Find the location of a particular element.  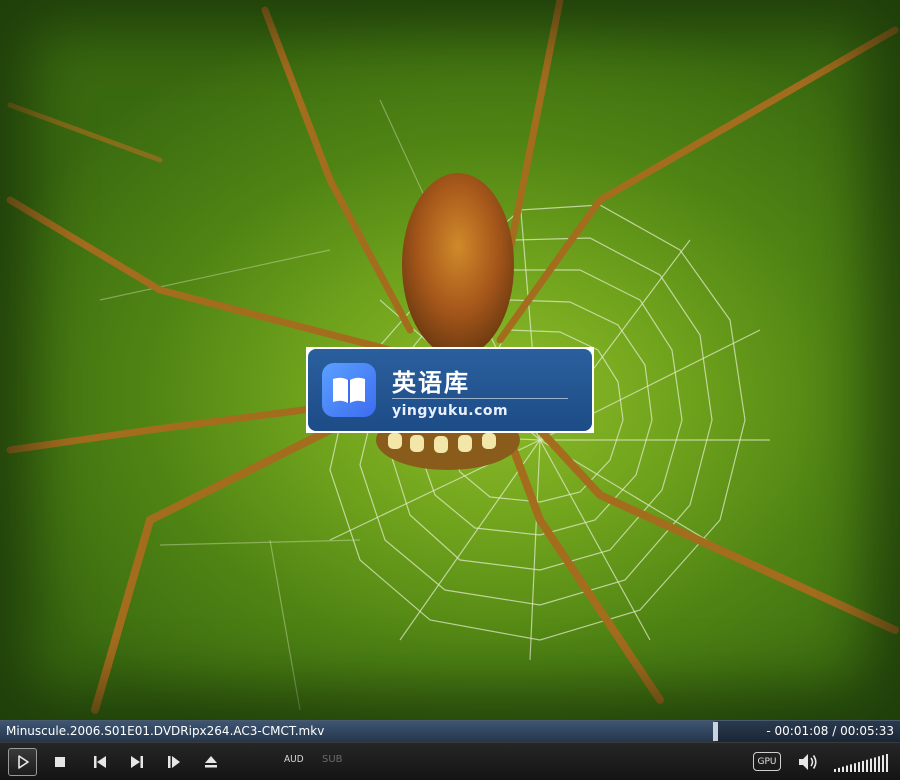

previous-icon is located at coordinates (100, 762).